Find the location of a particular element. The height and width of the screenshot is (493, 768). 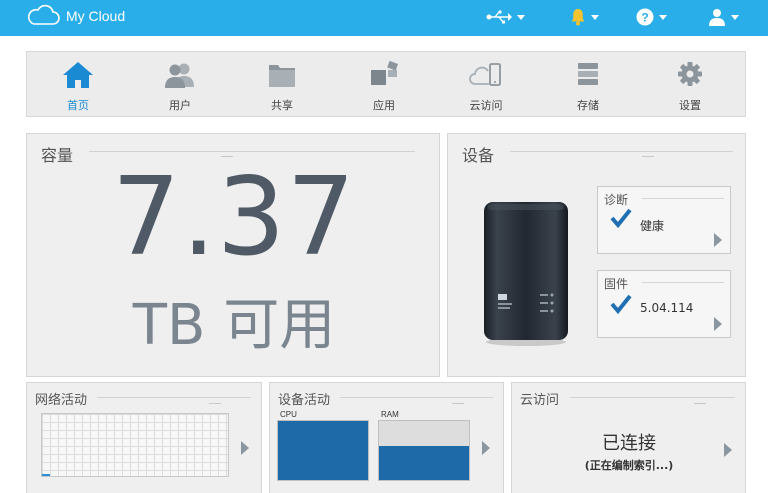

cloud-device-icon is located at coordinates (485, 74).